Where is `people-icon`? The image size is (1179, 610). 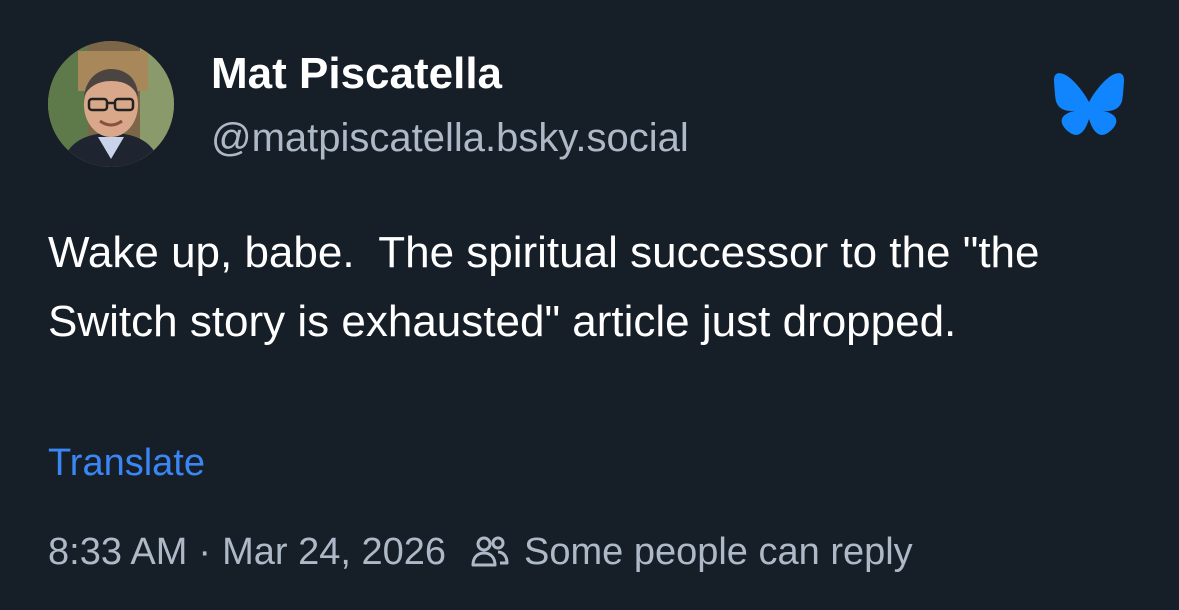
people-icon is located at coordinates (490, 552).